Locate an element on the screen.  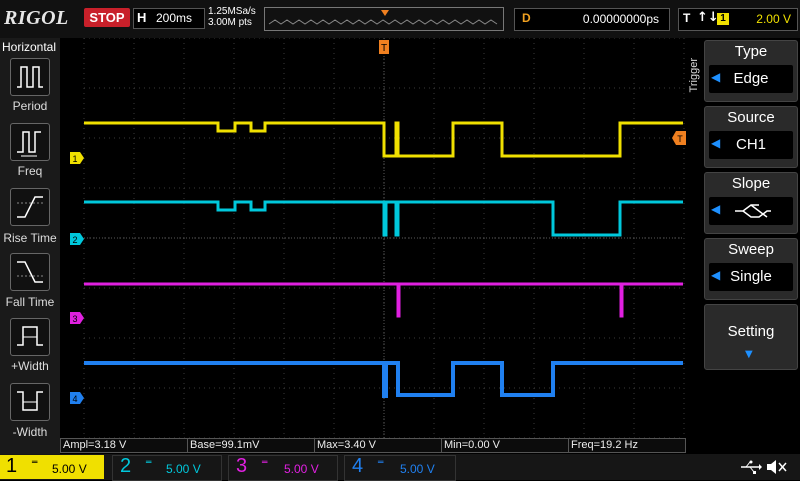
memory-waveform-preview is located at coordinates (383, 17).